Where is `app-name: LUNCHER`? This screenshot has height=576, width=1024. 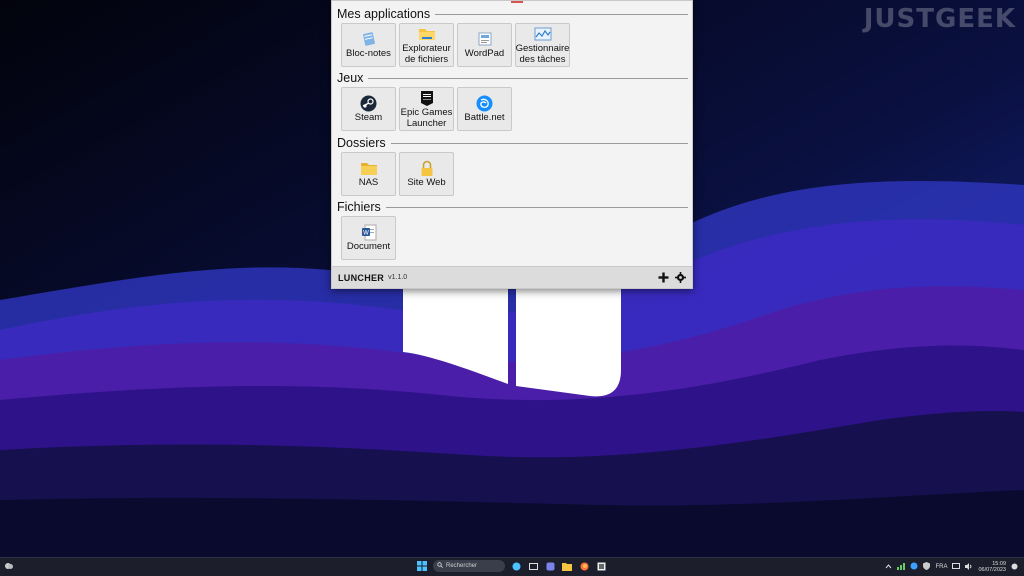
app-name: LUNCHER is located at coordinates (361, 277).